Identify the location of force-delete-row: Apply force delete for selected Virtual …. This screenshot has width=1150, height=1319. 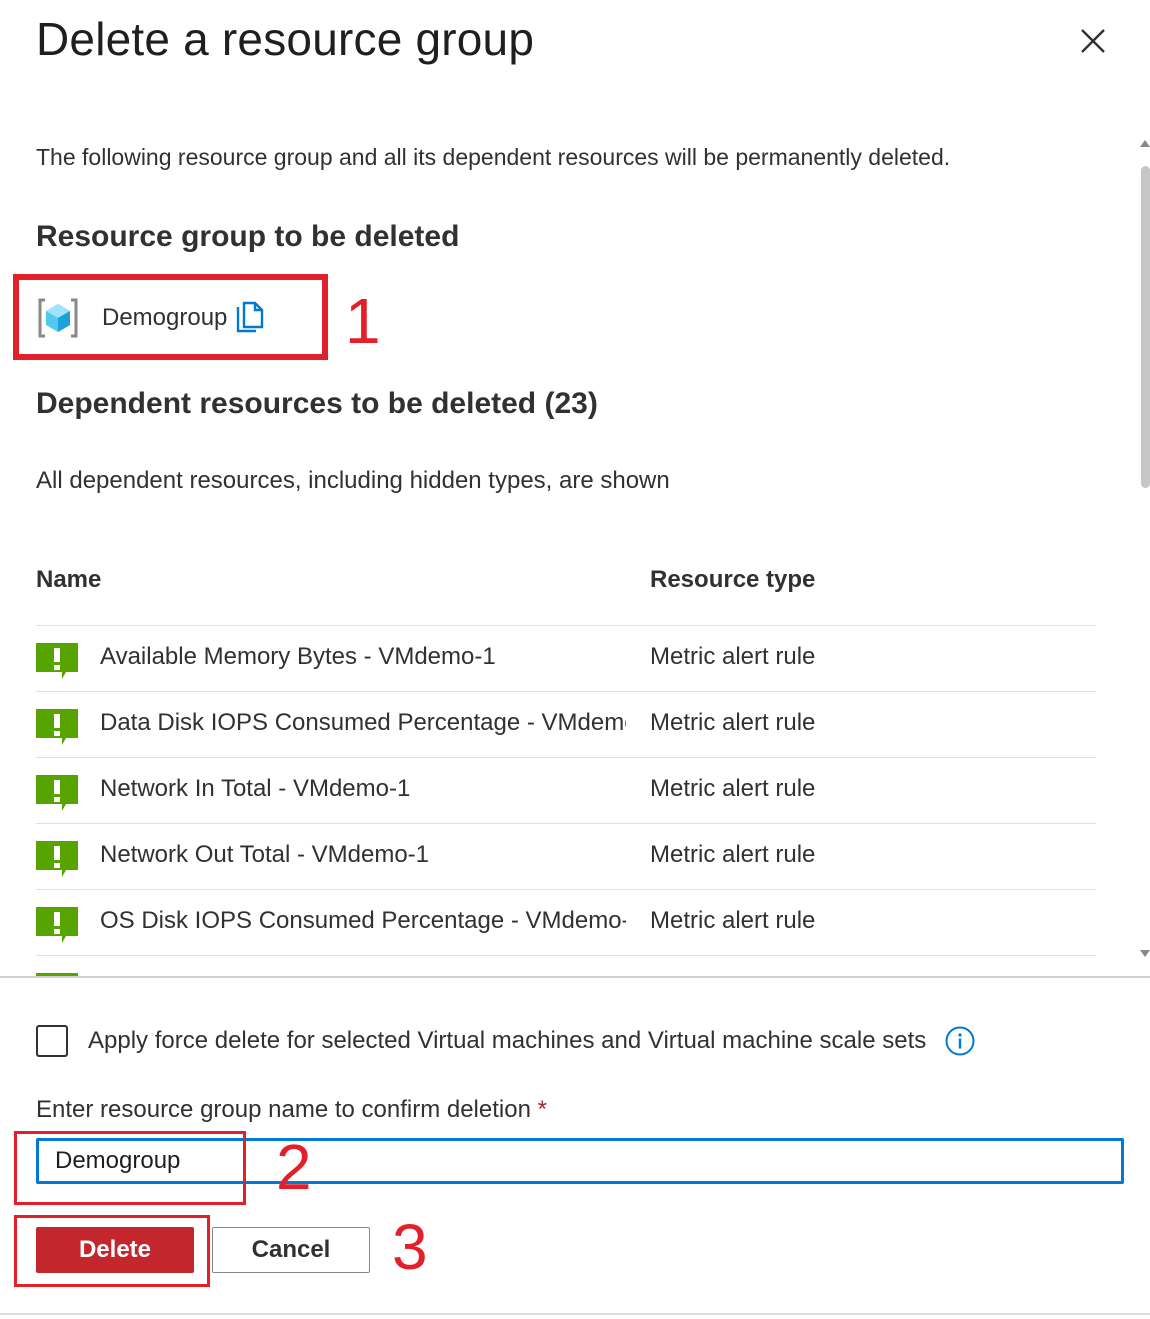
(506, 1041).